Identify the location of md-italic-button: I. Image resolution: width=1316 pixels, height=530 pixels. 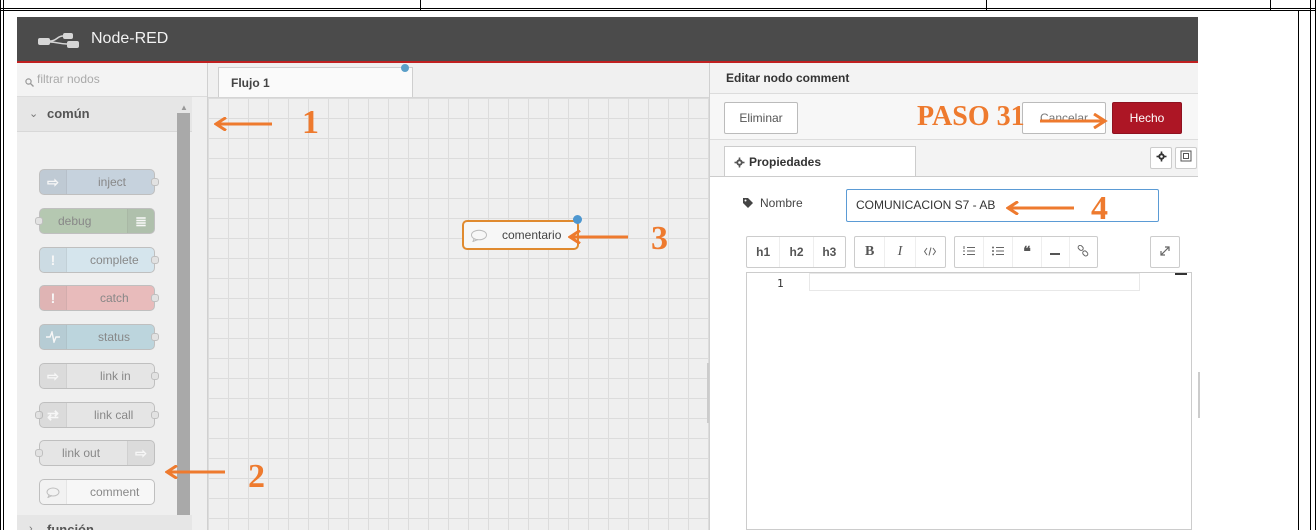
(900, 252).